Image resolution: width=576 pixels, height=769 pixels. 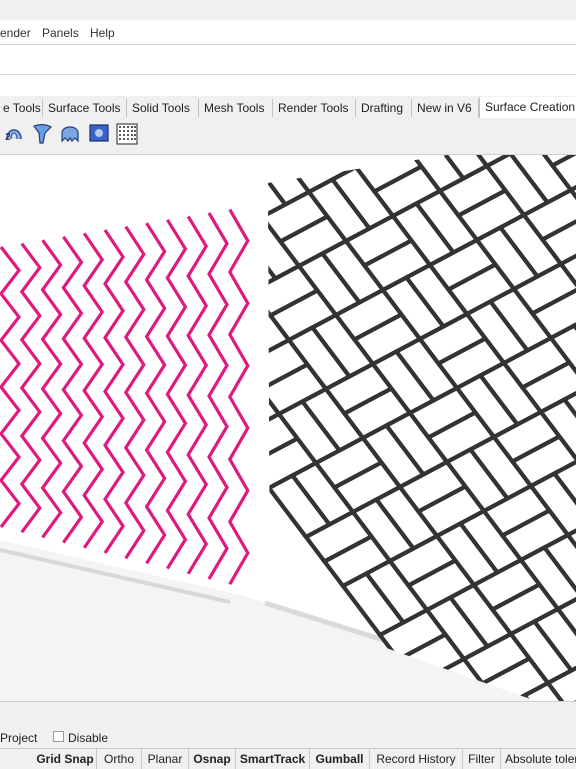 I want to click on status-planar: Planar, so click(x=165, y=759).